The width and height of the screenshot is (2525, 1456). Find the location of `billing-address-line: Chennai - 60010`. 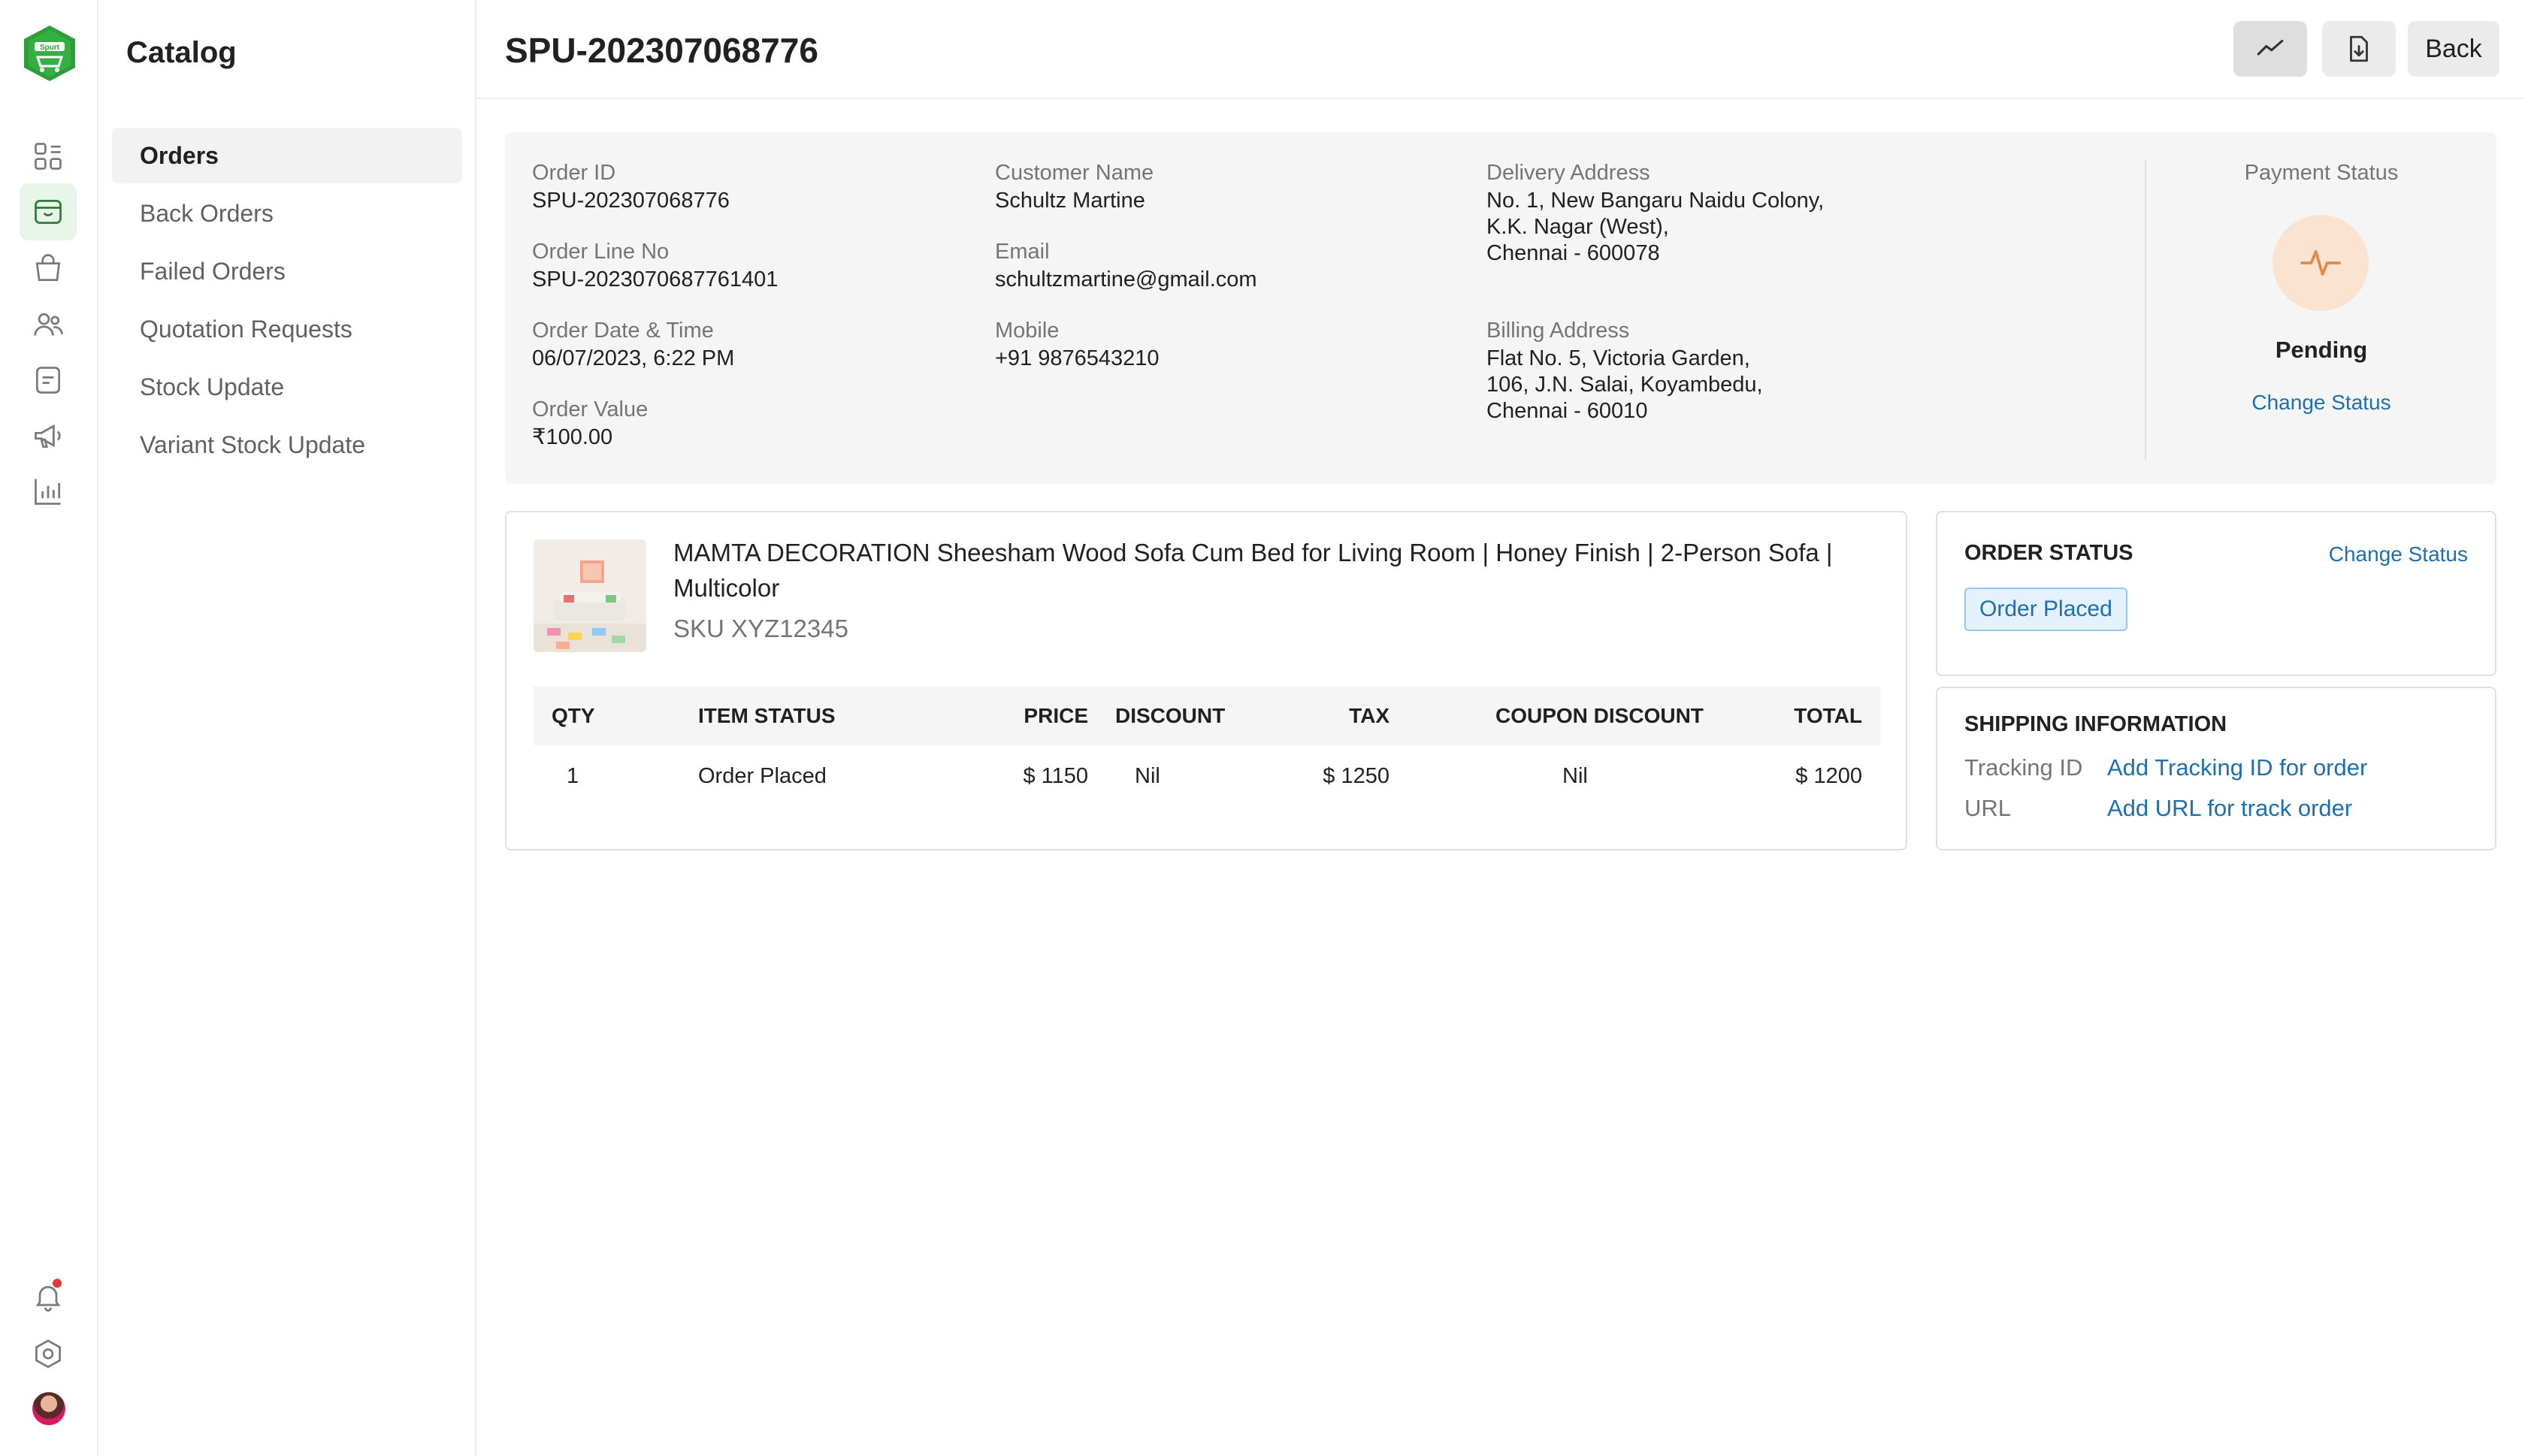

billing-address-line: Chennai - 60010 is located at coordinates (1567, 411).